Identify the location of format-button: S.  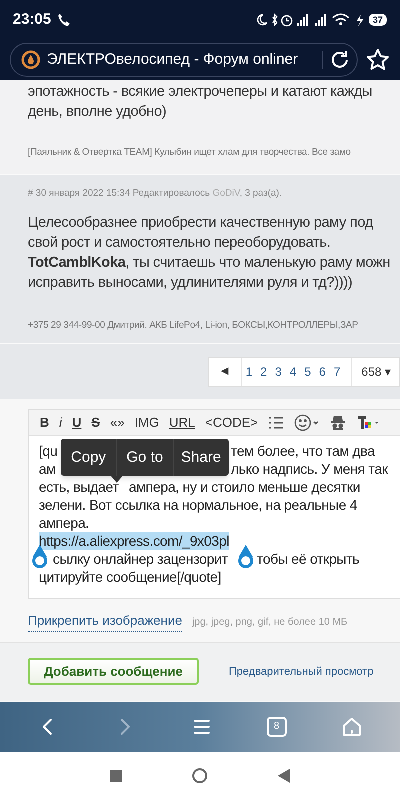
(96, 422).